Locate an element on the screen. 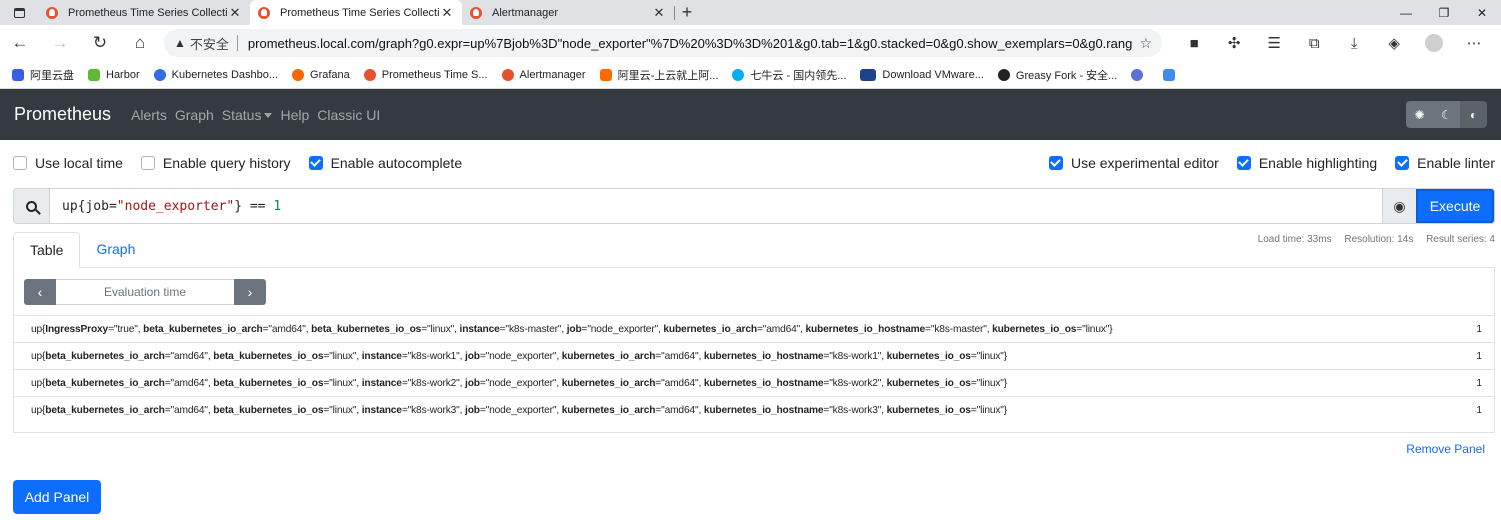 Image resolution: width=1501 pixels, height=520 pixels. nav-alerts: Alerts is located at coordinates (149, 115).